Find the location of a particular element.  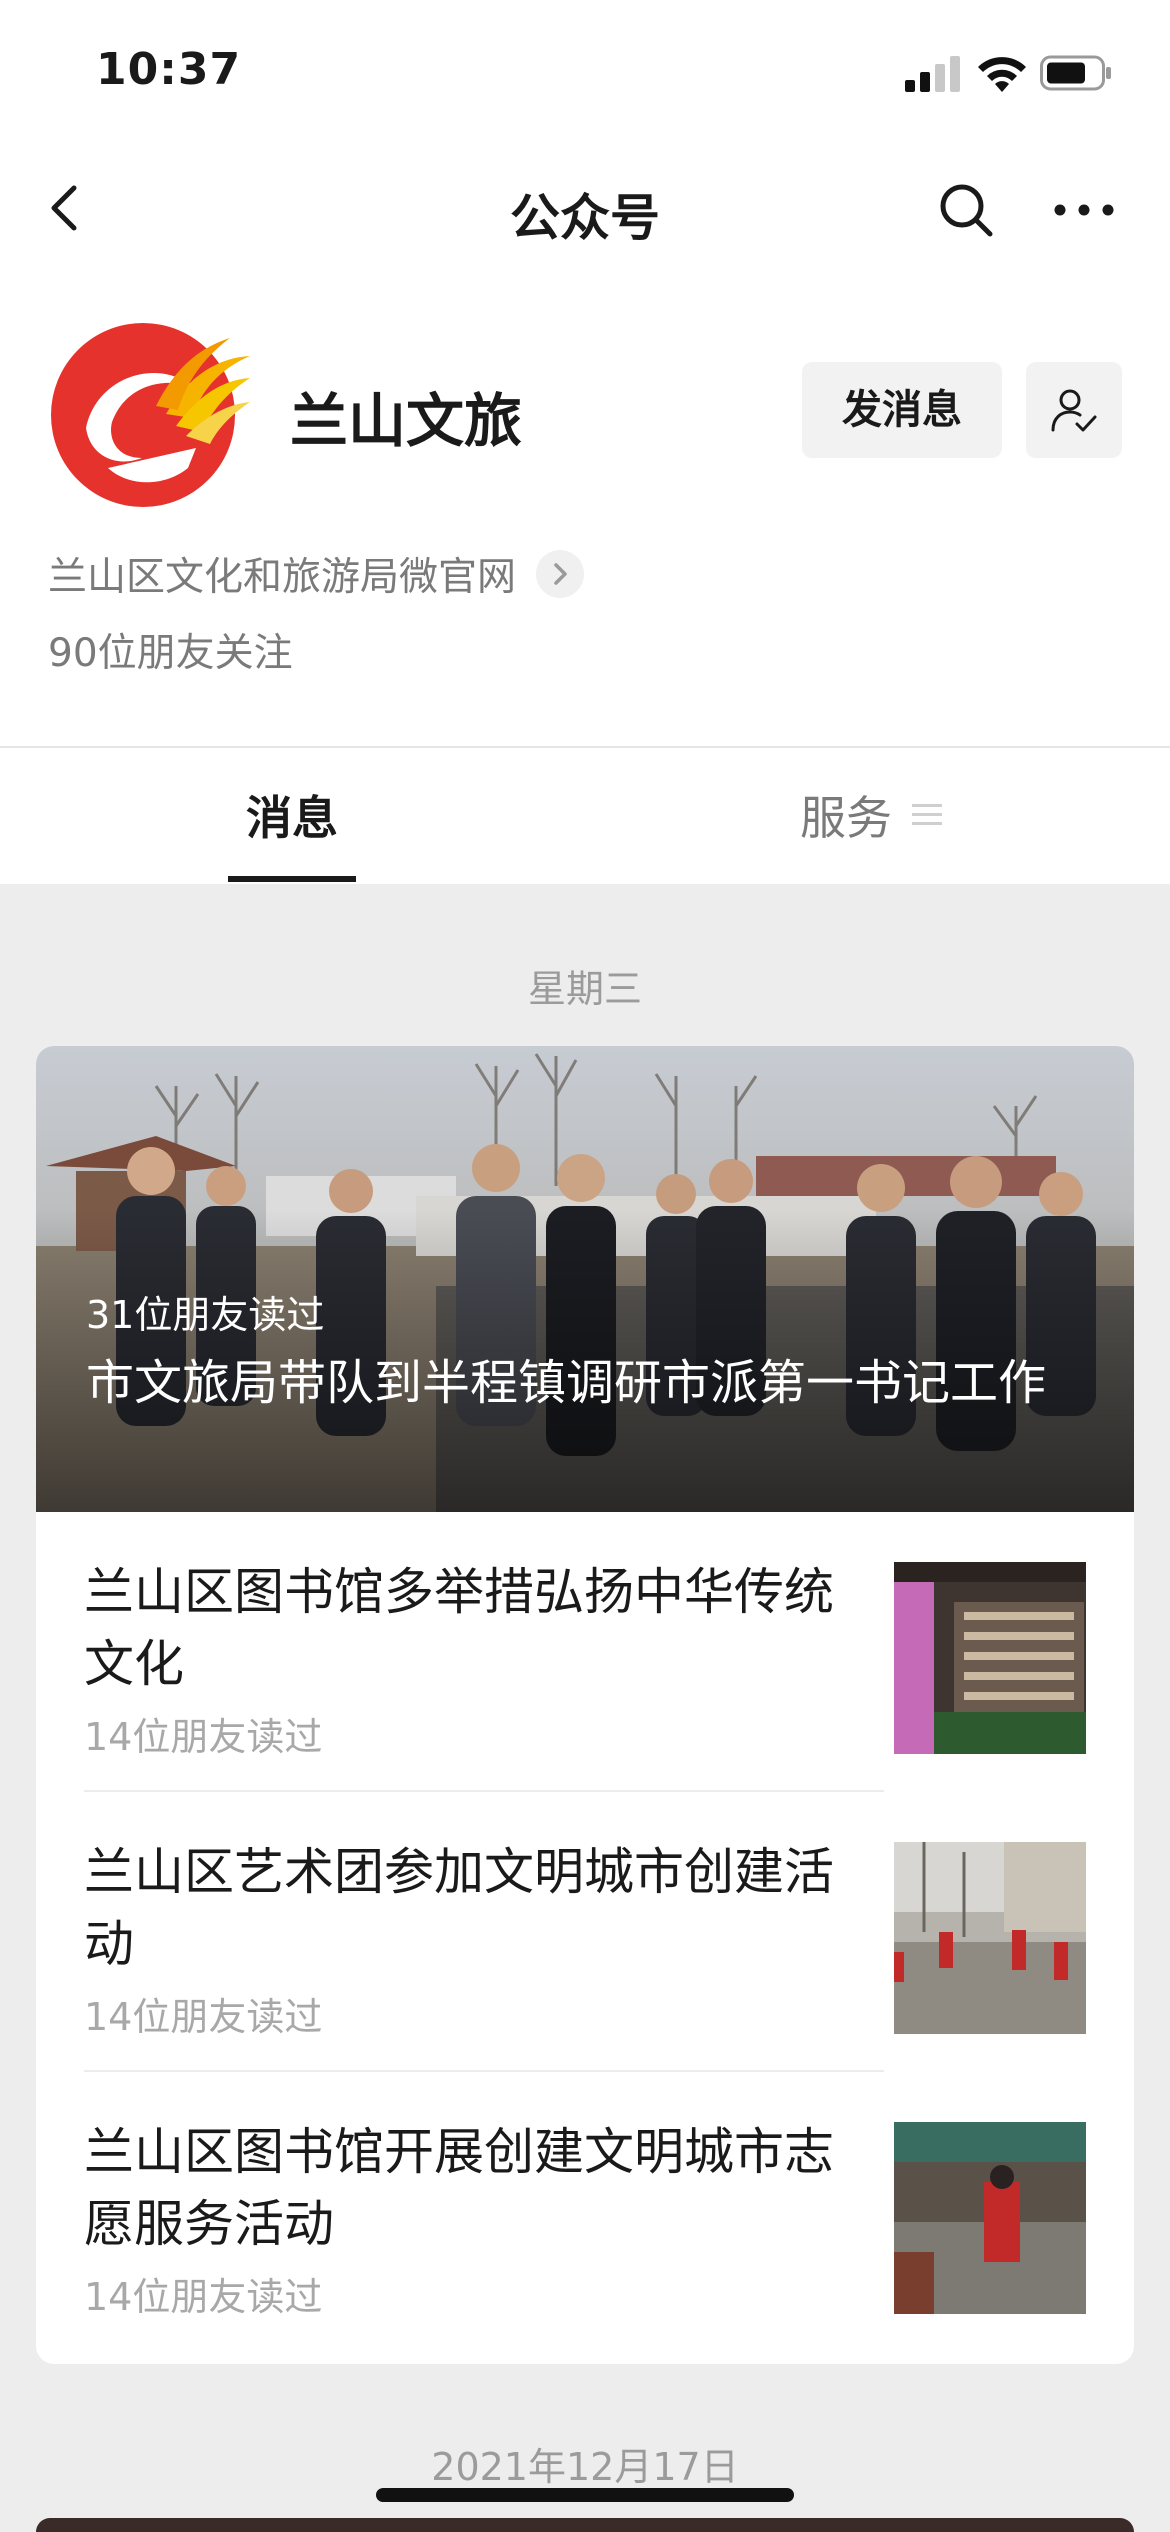

account-description-text: 兰山区文化和旅游局微官网 is located at coordinates (282, 577).